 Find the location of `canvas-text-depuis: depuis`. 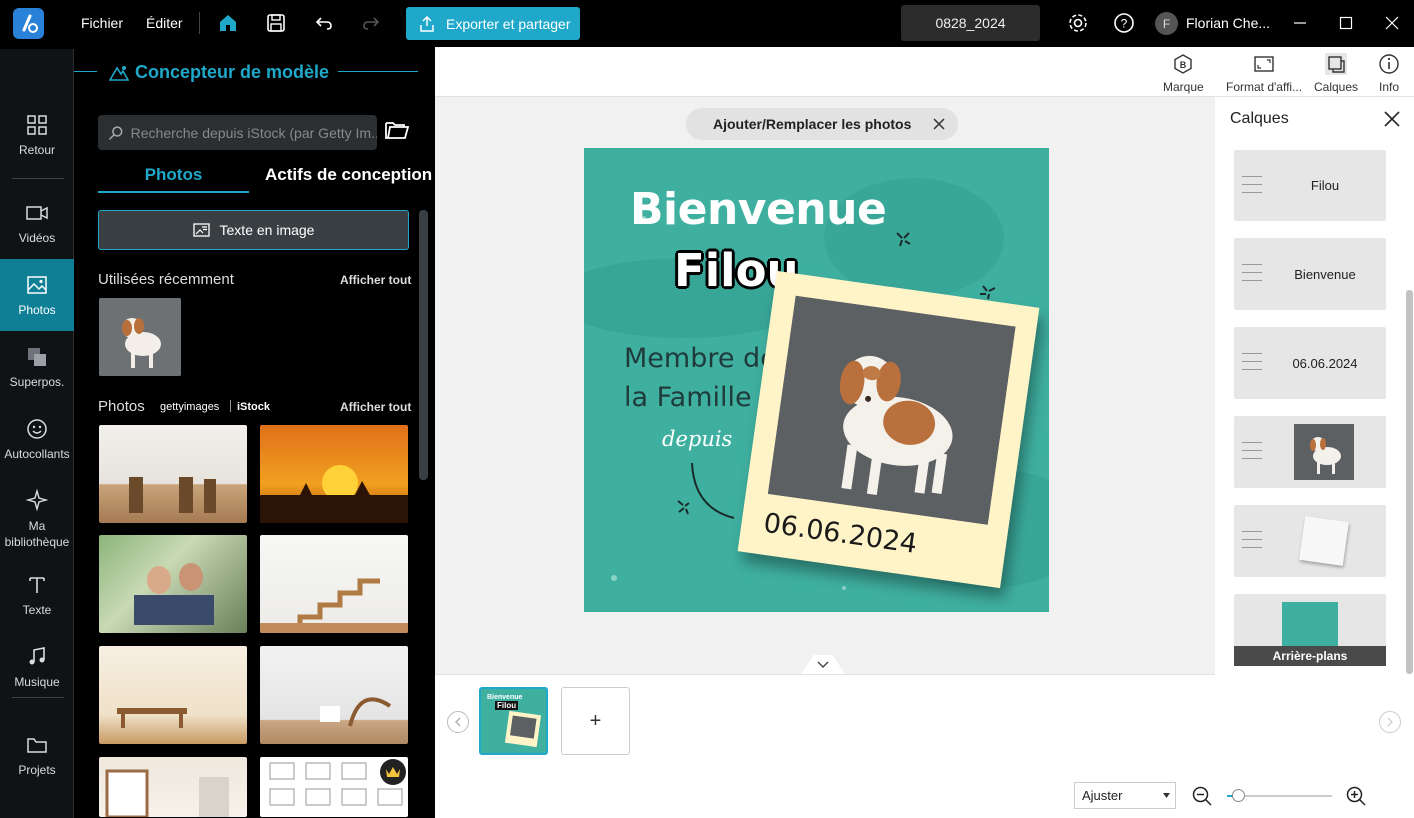

canvas-text-depuis: depuis is located at coordinates (697, 439).